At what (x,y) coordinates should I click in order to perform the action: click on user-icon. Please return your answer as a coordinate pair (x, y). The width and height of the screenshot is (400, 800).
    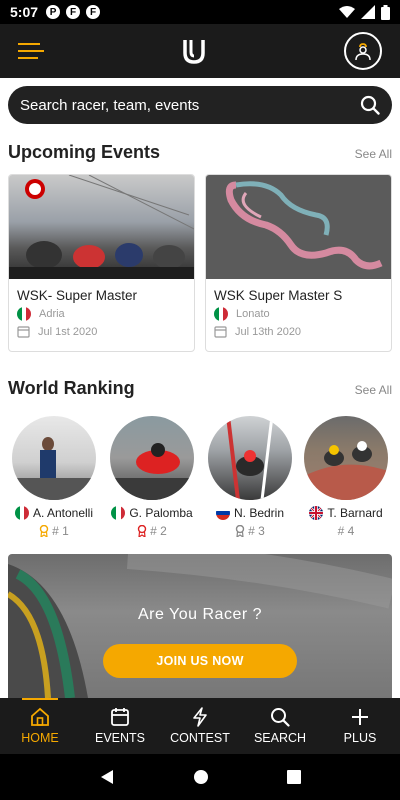
    Looking at the image, I should click on (363, 52).